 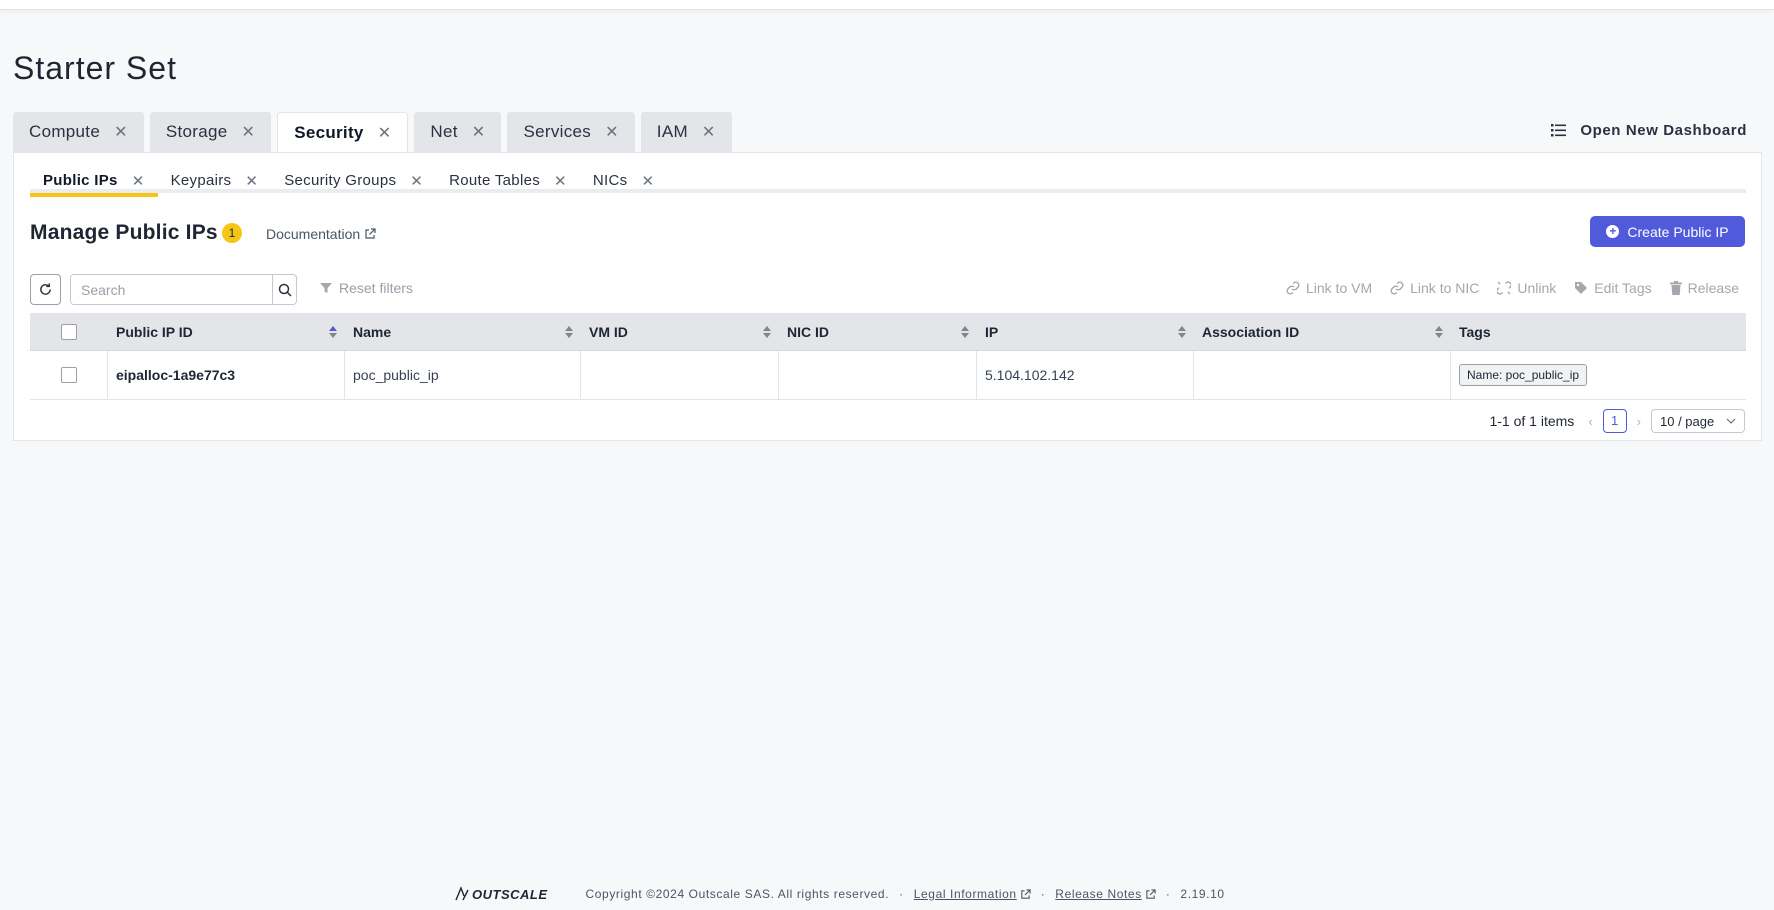 I want to click on subtab-nics: NICs ✕, so click(x=623, y=177).